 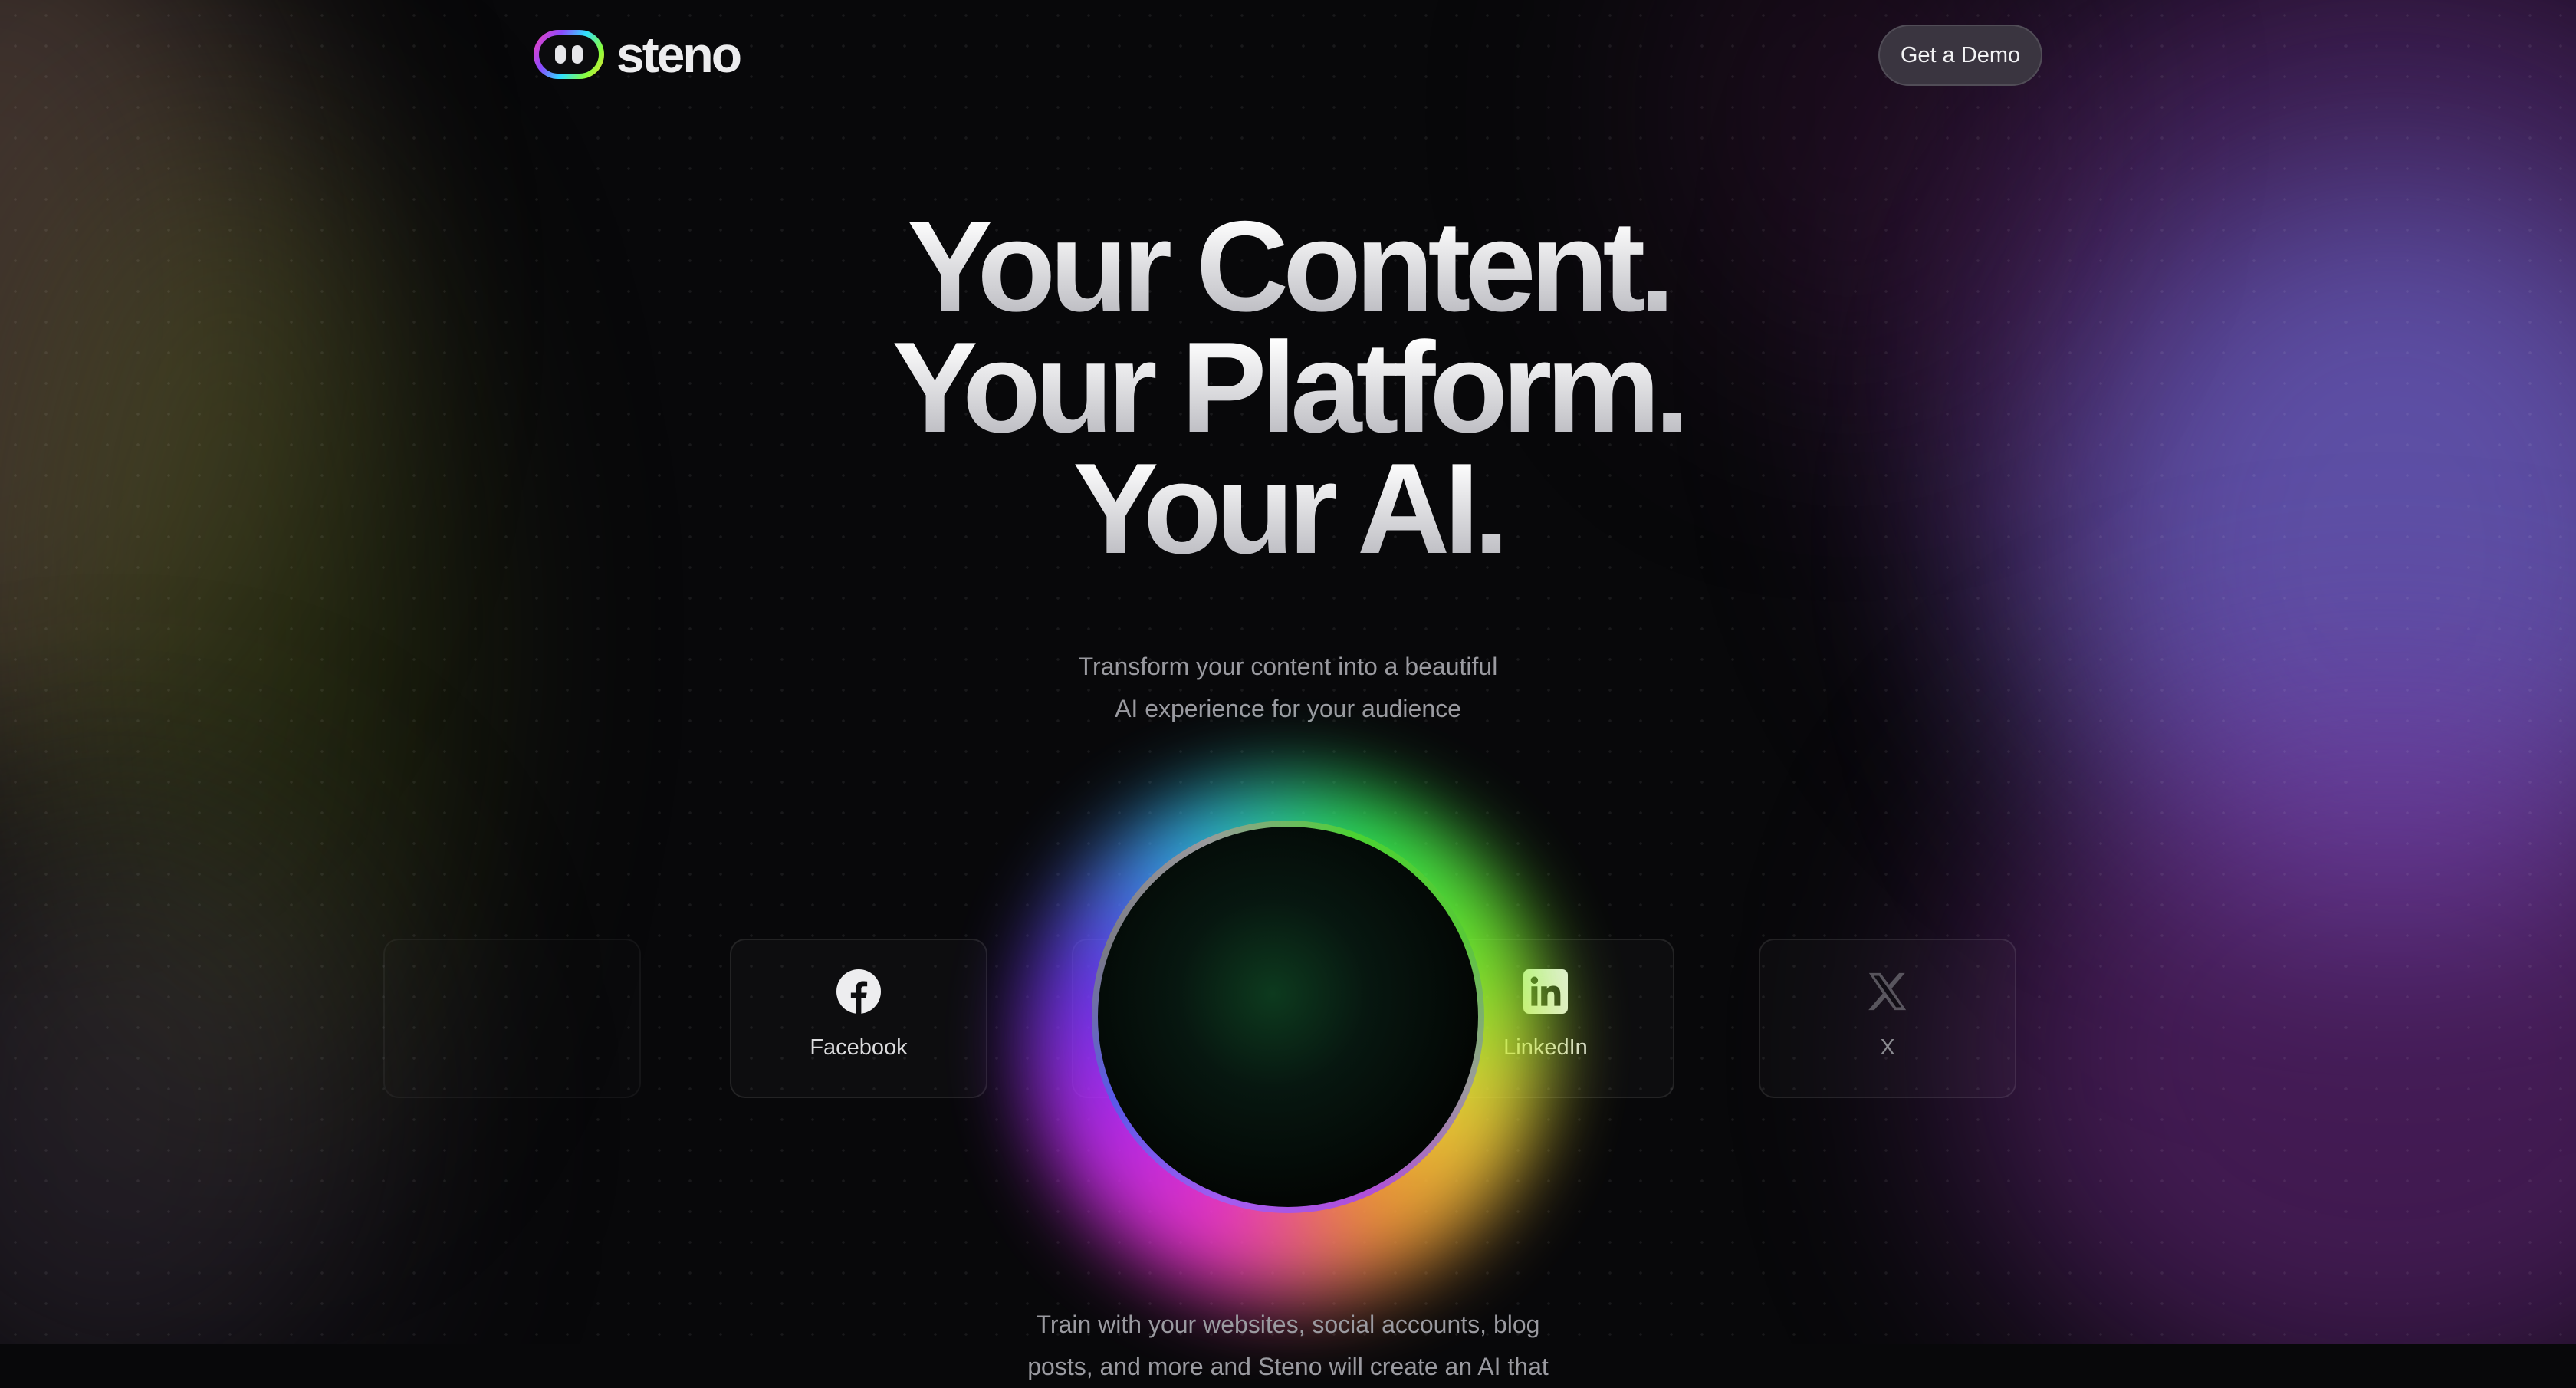 I want to click on hero-title-line-2: Your Platform., so click(x=1288, y=387).